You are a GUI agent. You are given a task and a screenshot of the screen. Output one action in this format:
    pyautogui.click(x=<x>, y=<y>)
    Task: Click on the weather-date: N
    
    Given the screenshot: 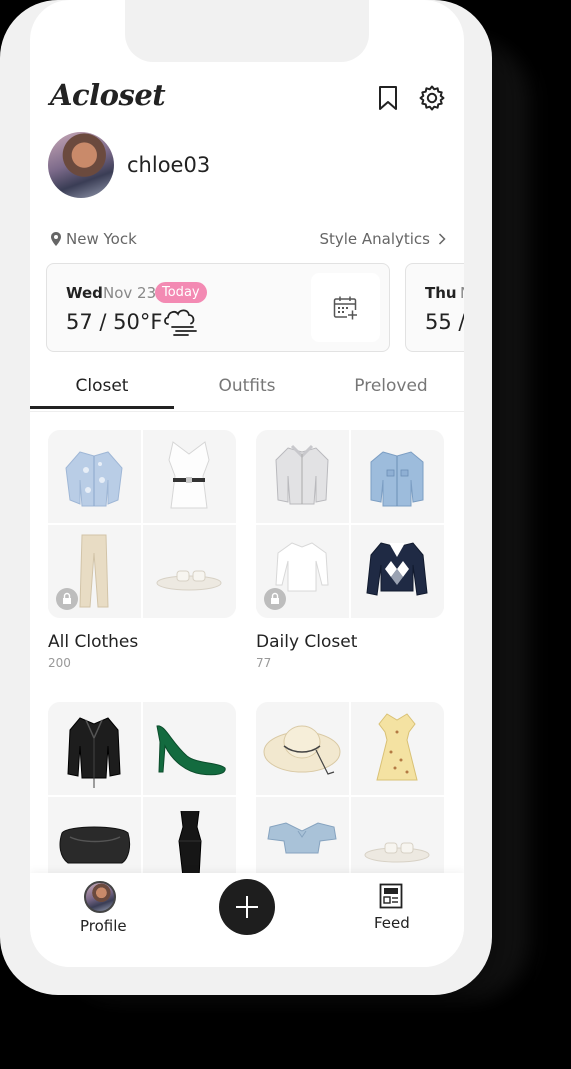 What is the action you would take?
    pyautogui.click(x=462, y=293)
    